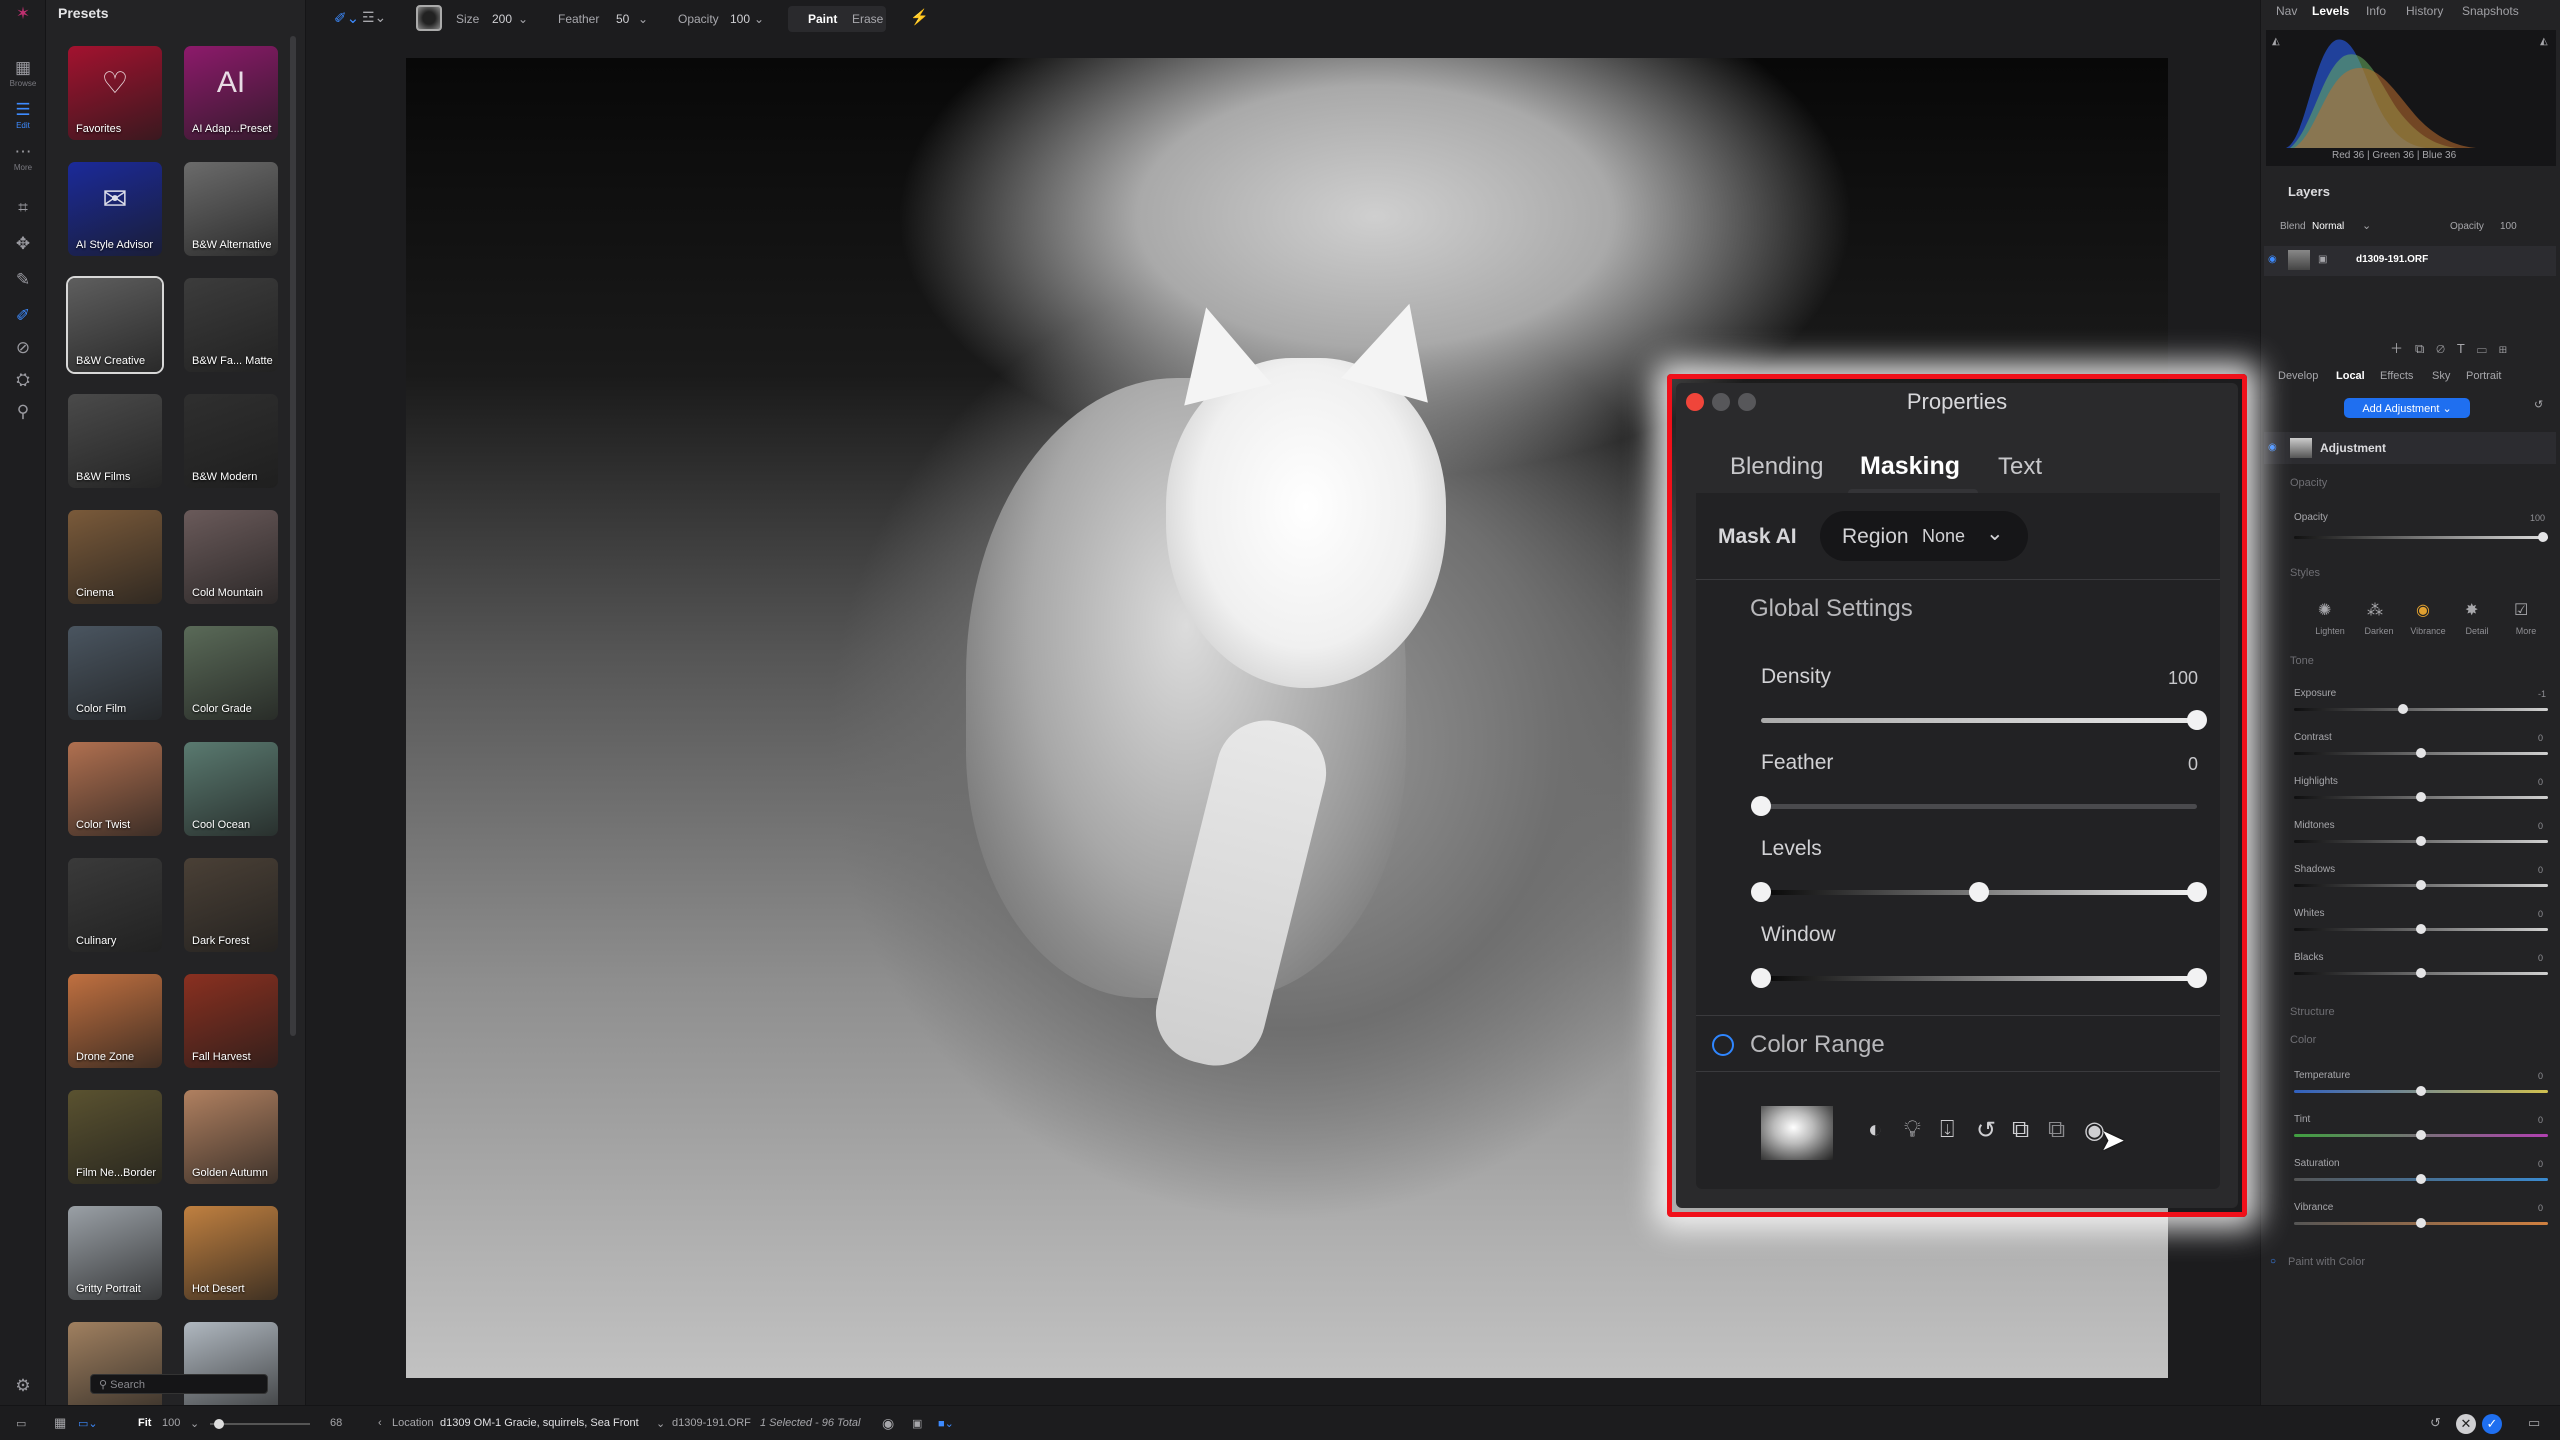 The image size is (2560, 1440). I want to click on tab-nav: Nav, so click(2286, 11).